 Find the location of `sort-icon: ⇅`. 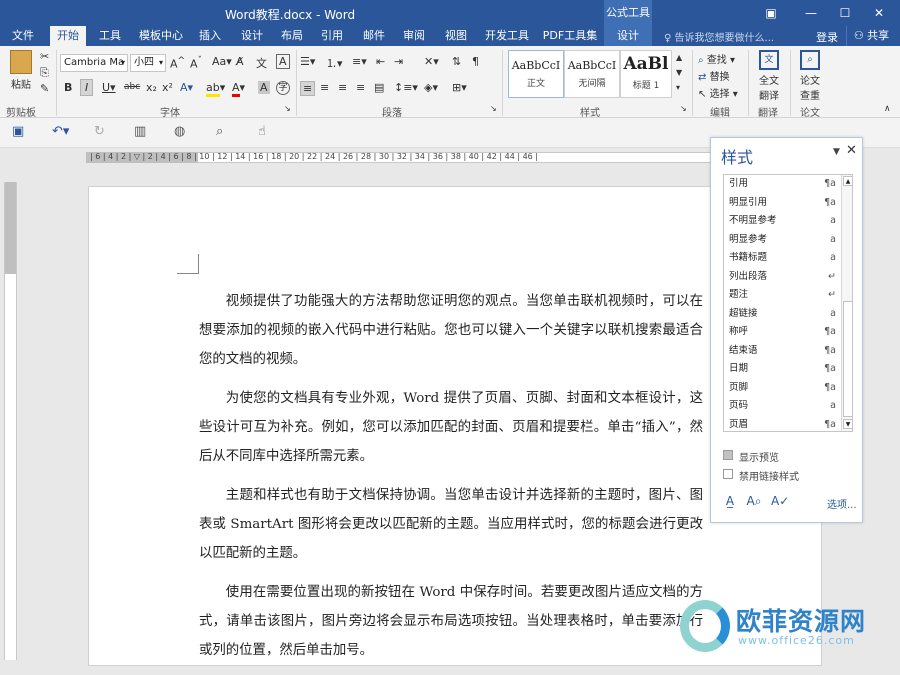

sort-icon: ⇅ is located at coordinates (456, 61).